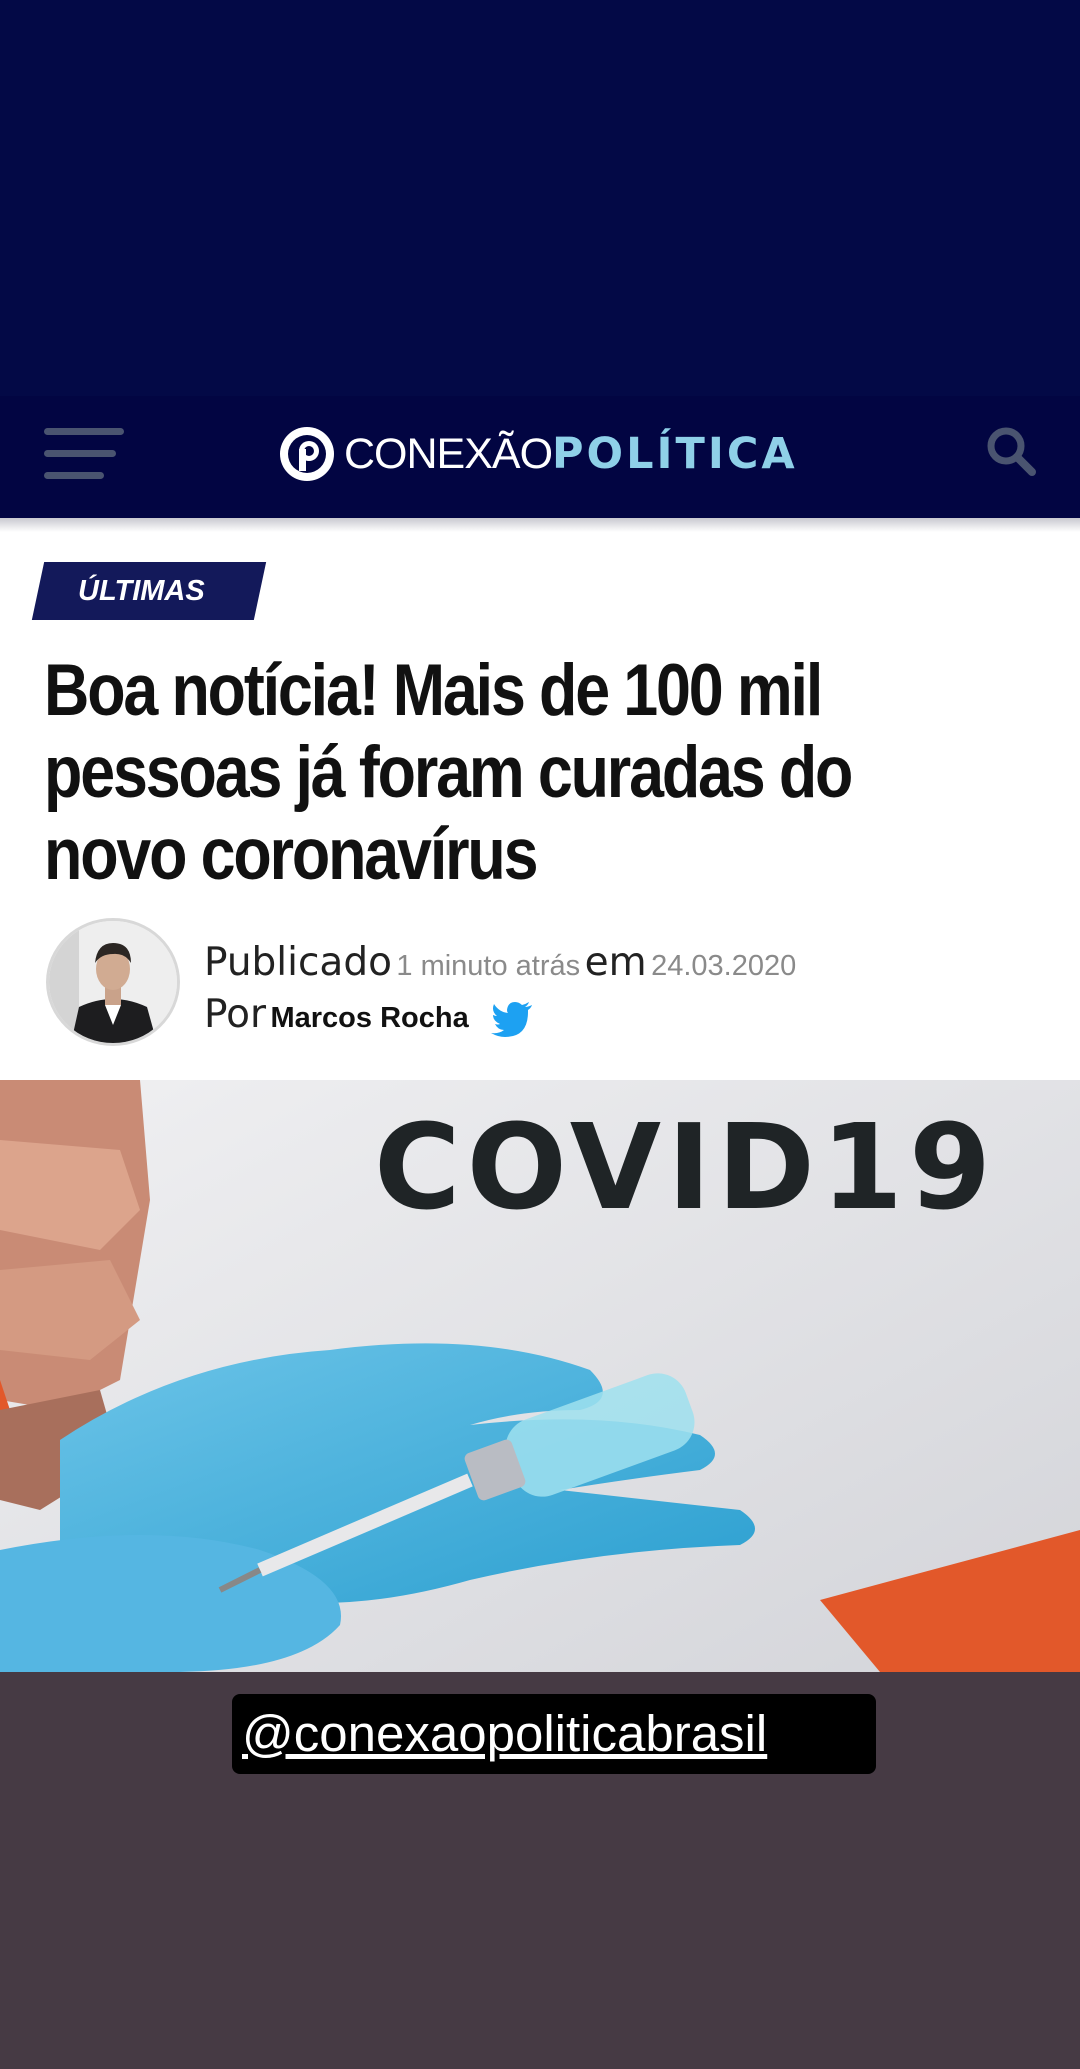 The height and width of the screenshot is (2069, 1080). Describe the element at coordinates (512, 1019) in the screenshot. I see `twitter-icon` at that location.